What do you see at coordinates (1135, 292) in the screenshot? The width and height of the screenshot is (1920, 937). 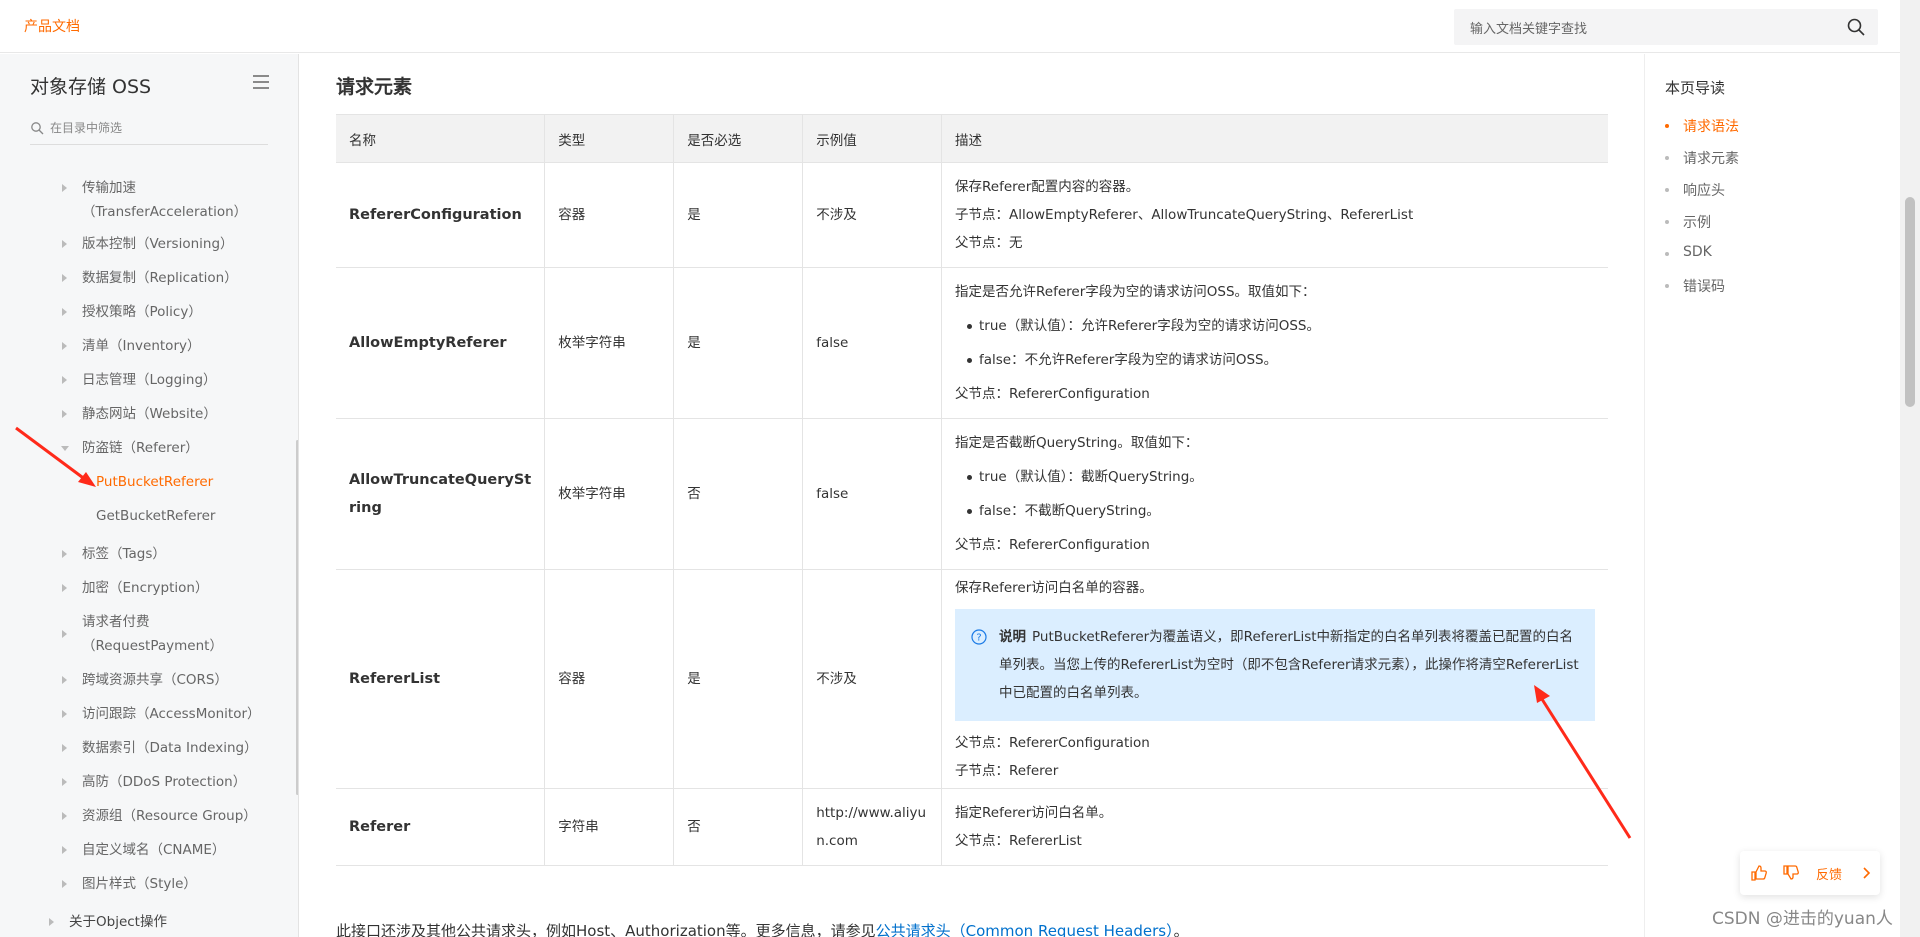 I see `description-text: 指定是否允许Referer字段为空的请求访问OSS。取值如下：` at bounding box center [1135, 292].